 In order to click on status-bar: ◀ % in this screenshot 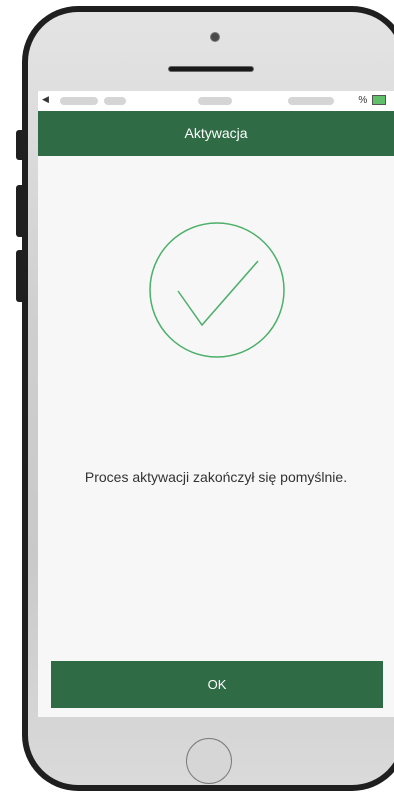, I will do `click(216, 101)`.